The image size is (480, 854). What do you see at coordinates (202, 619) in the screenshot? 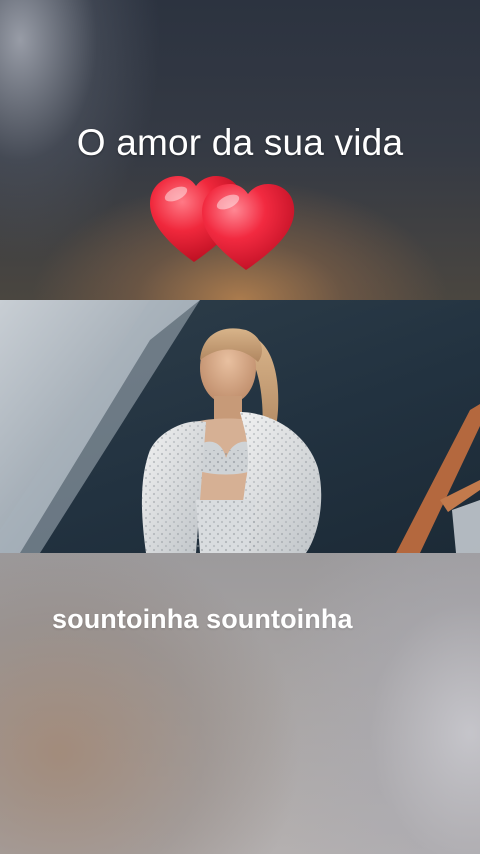
I see `username-caption: sountoinha sountoinha` at bounding box center [202, 619].